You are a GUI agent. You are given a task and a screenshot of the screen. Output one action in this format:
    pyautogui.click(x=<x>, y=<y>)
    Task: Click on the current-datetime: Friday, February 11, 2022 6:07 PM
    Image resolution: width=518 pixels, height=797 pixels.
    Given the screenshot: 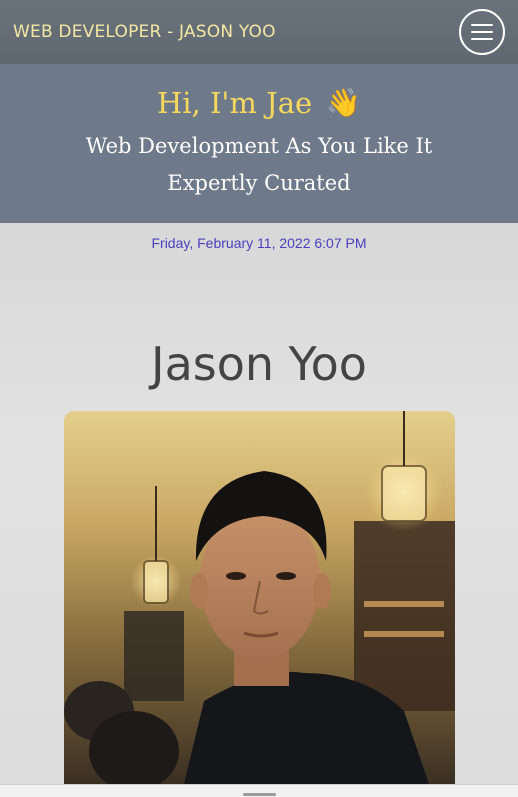 What is the action you would take?
    pyautogui.click(x=259, y=243)
    